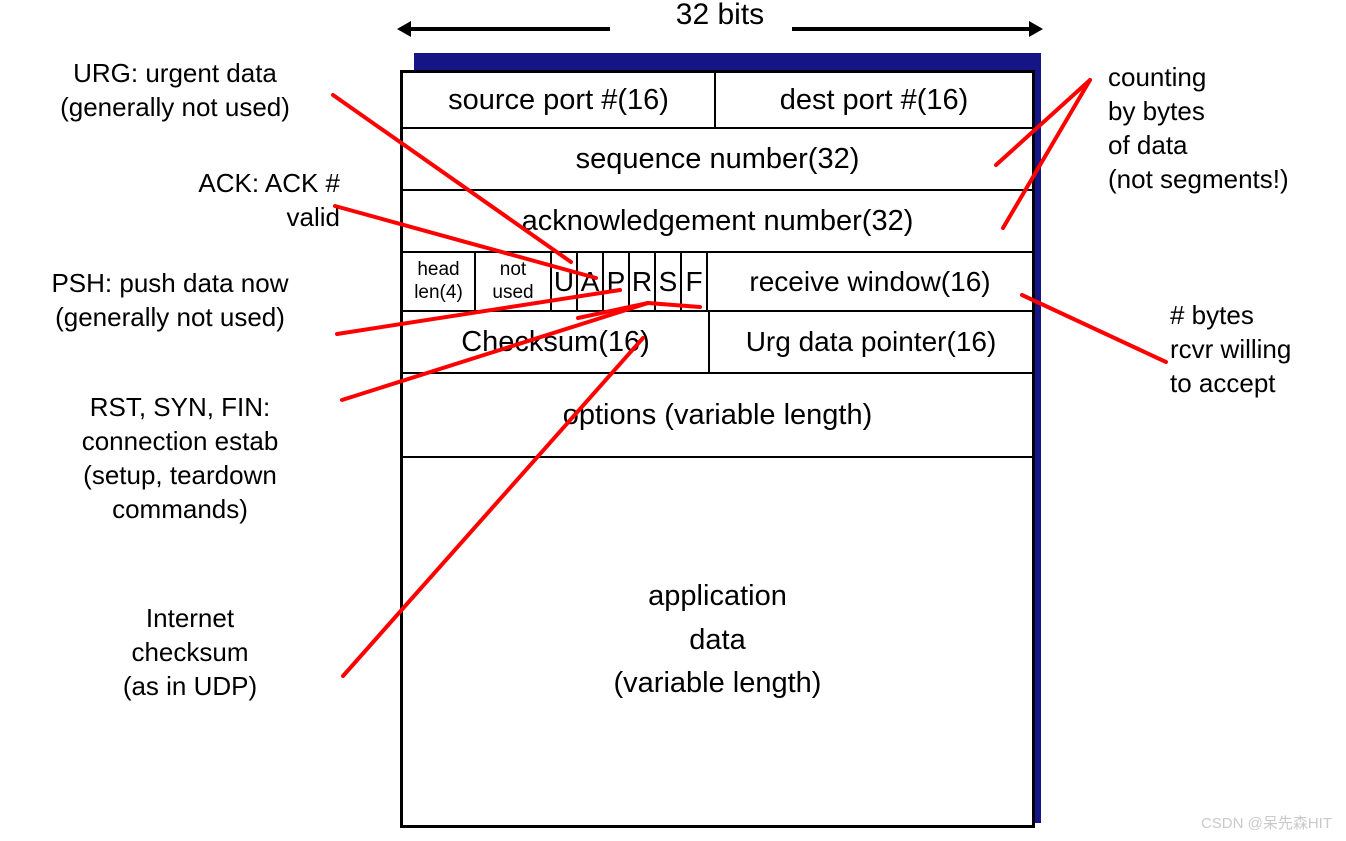  What do you see at coordinates (720, 23) in the screenshot?
I see `bit-width-indicator: 32 bits` at bounding box center [720, 23].